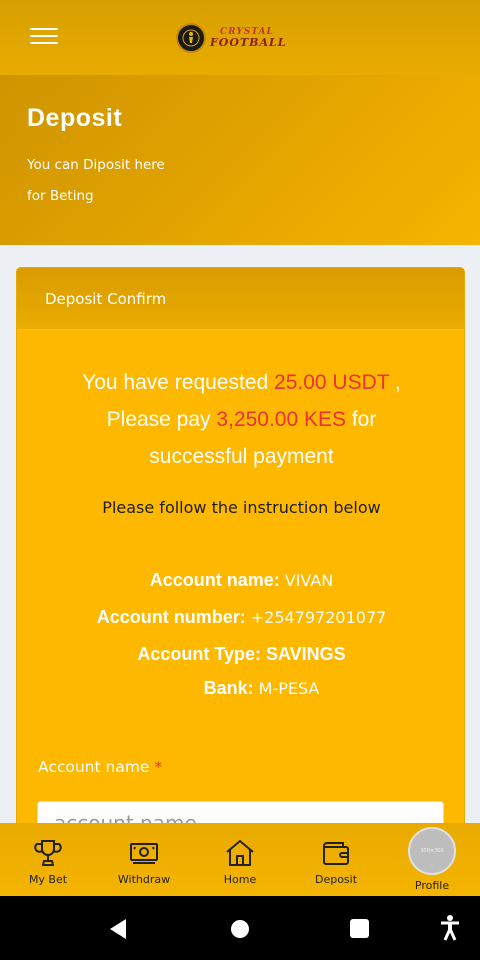  I want to click on logo-wordmark: CRYSTAL FOOTBALL, so click(248, 38).